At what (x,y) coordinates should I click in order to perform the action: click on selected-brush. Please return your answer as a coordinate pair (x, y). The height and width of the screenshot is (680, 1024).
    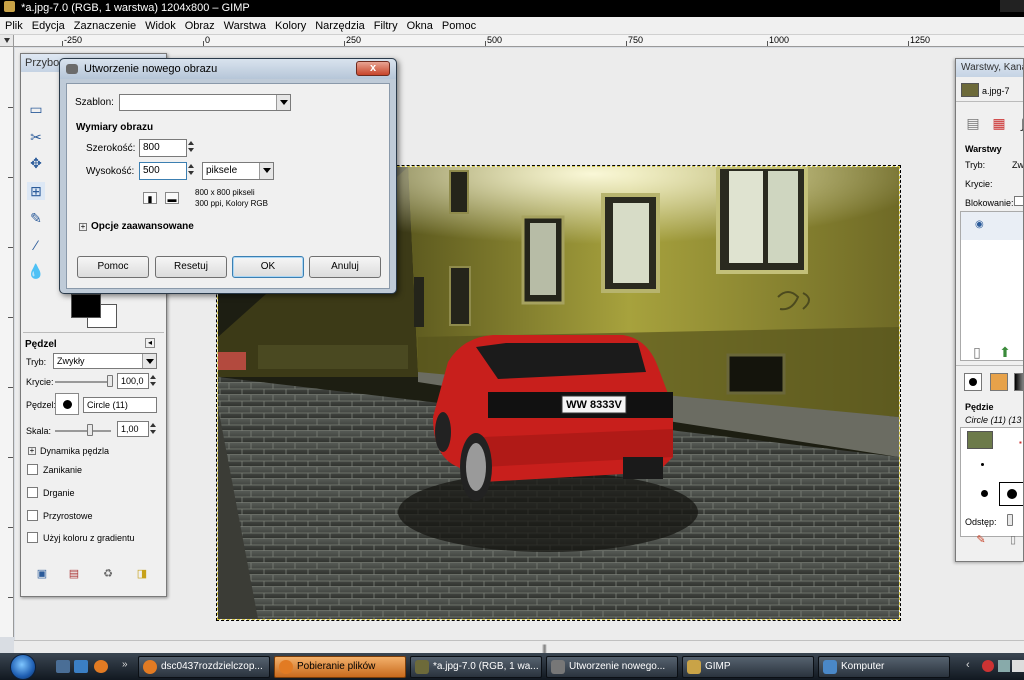
    Looking at the image, I should click on (1011, 494).